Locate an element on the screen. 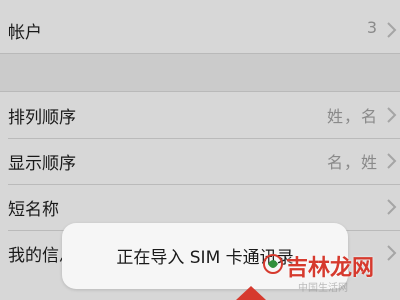  watermark-logo-icon is located at coordinates (273, 264).